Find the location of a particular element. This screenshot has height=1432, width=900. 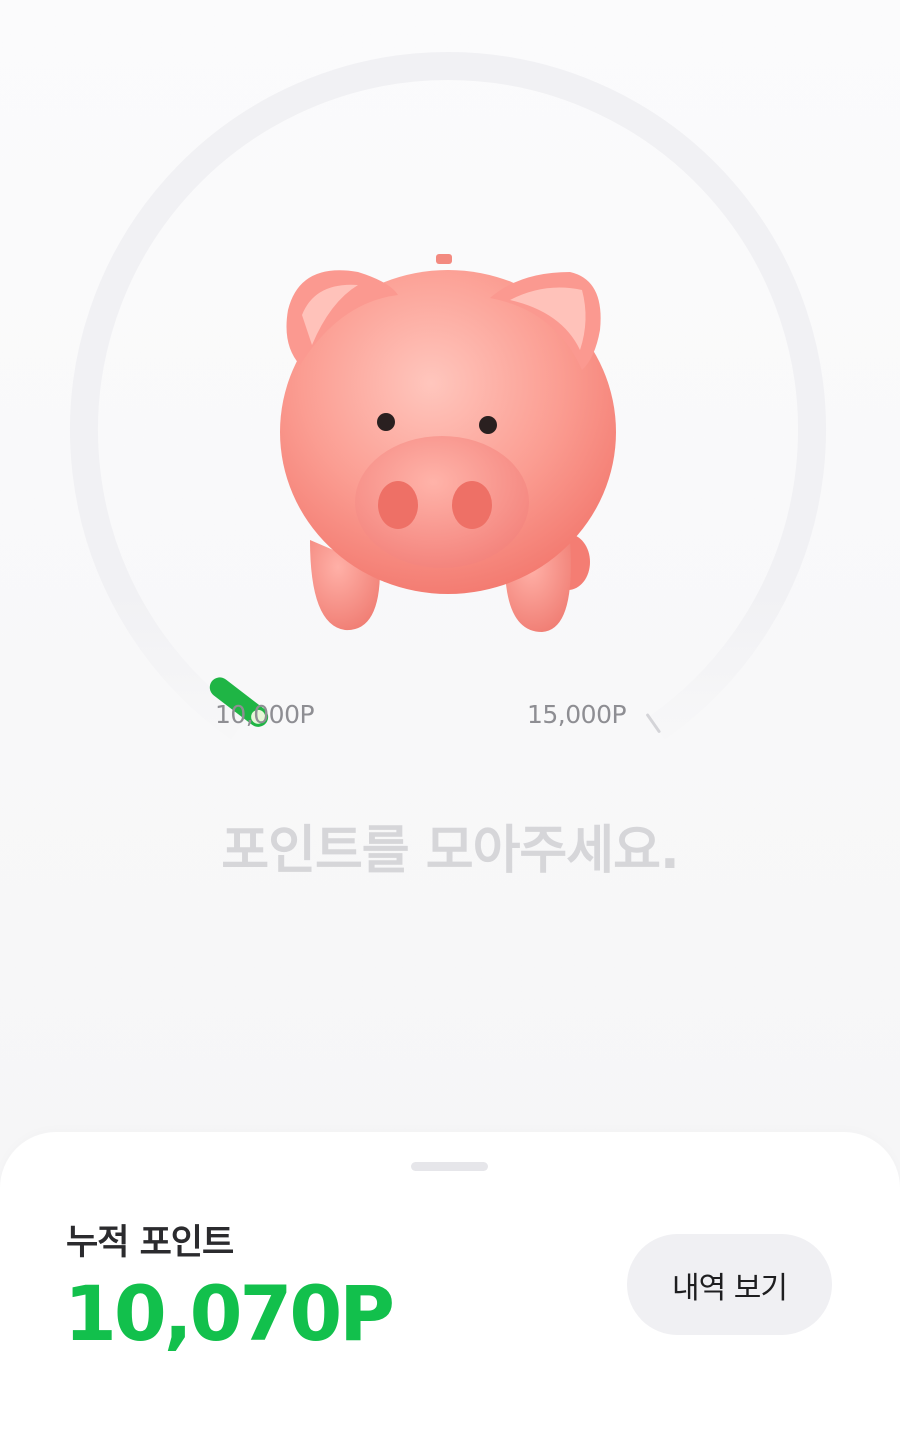

collect-points-message: 포인트를 모아주세요. is located at coordinates (450, 851).